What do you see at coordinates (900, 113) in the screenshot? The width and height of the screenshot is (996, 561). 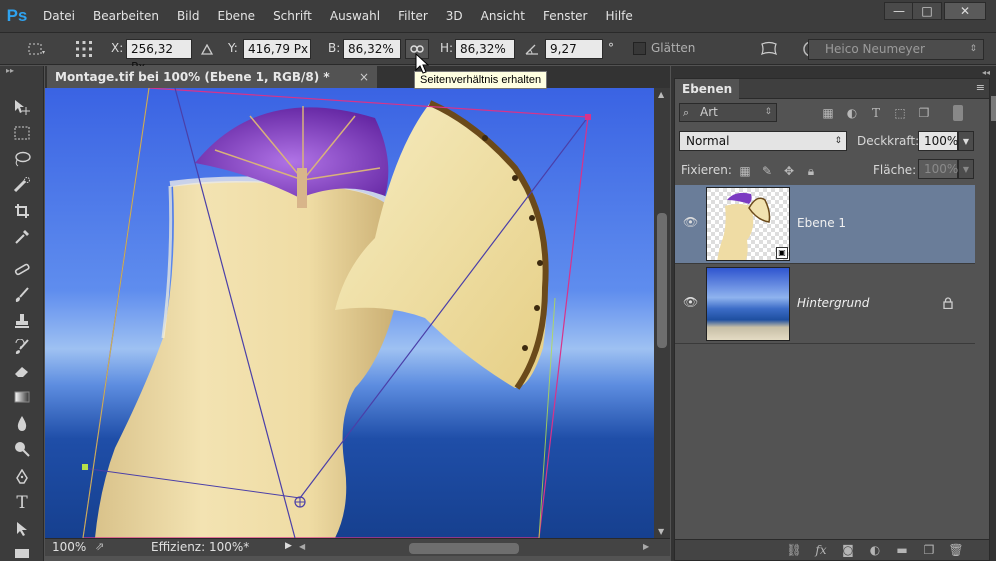 I see `filter-shape-icon: ⬚` at bounding box center [900, 113].